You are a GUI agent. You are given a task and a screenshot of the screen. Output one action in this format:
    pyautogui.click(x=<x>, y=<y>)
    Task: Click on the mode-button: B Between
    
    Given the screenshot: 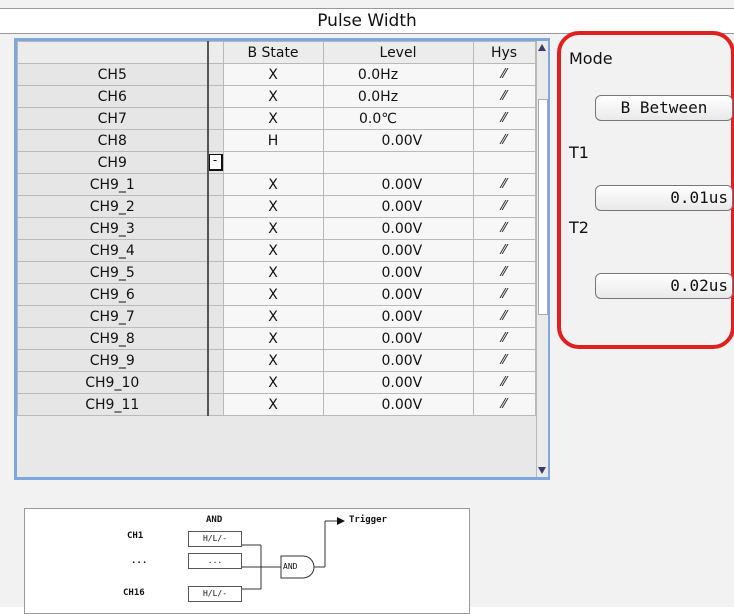 What is the action you would take?
    pyautogui.click(x=664, y=108)
    